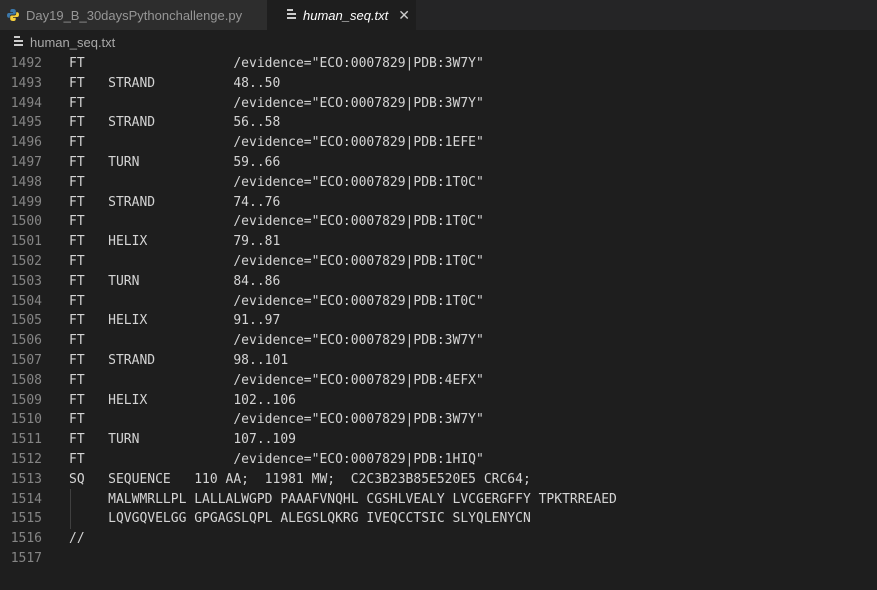 The height and width of the screenshot is (590, 877). What do you see at coordinates (26, 202) in the screenshot?
I see `line-number: 1499` at bounding box center [26, 202].